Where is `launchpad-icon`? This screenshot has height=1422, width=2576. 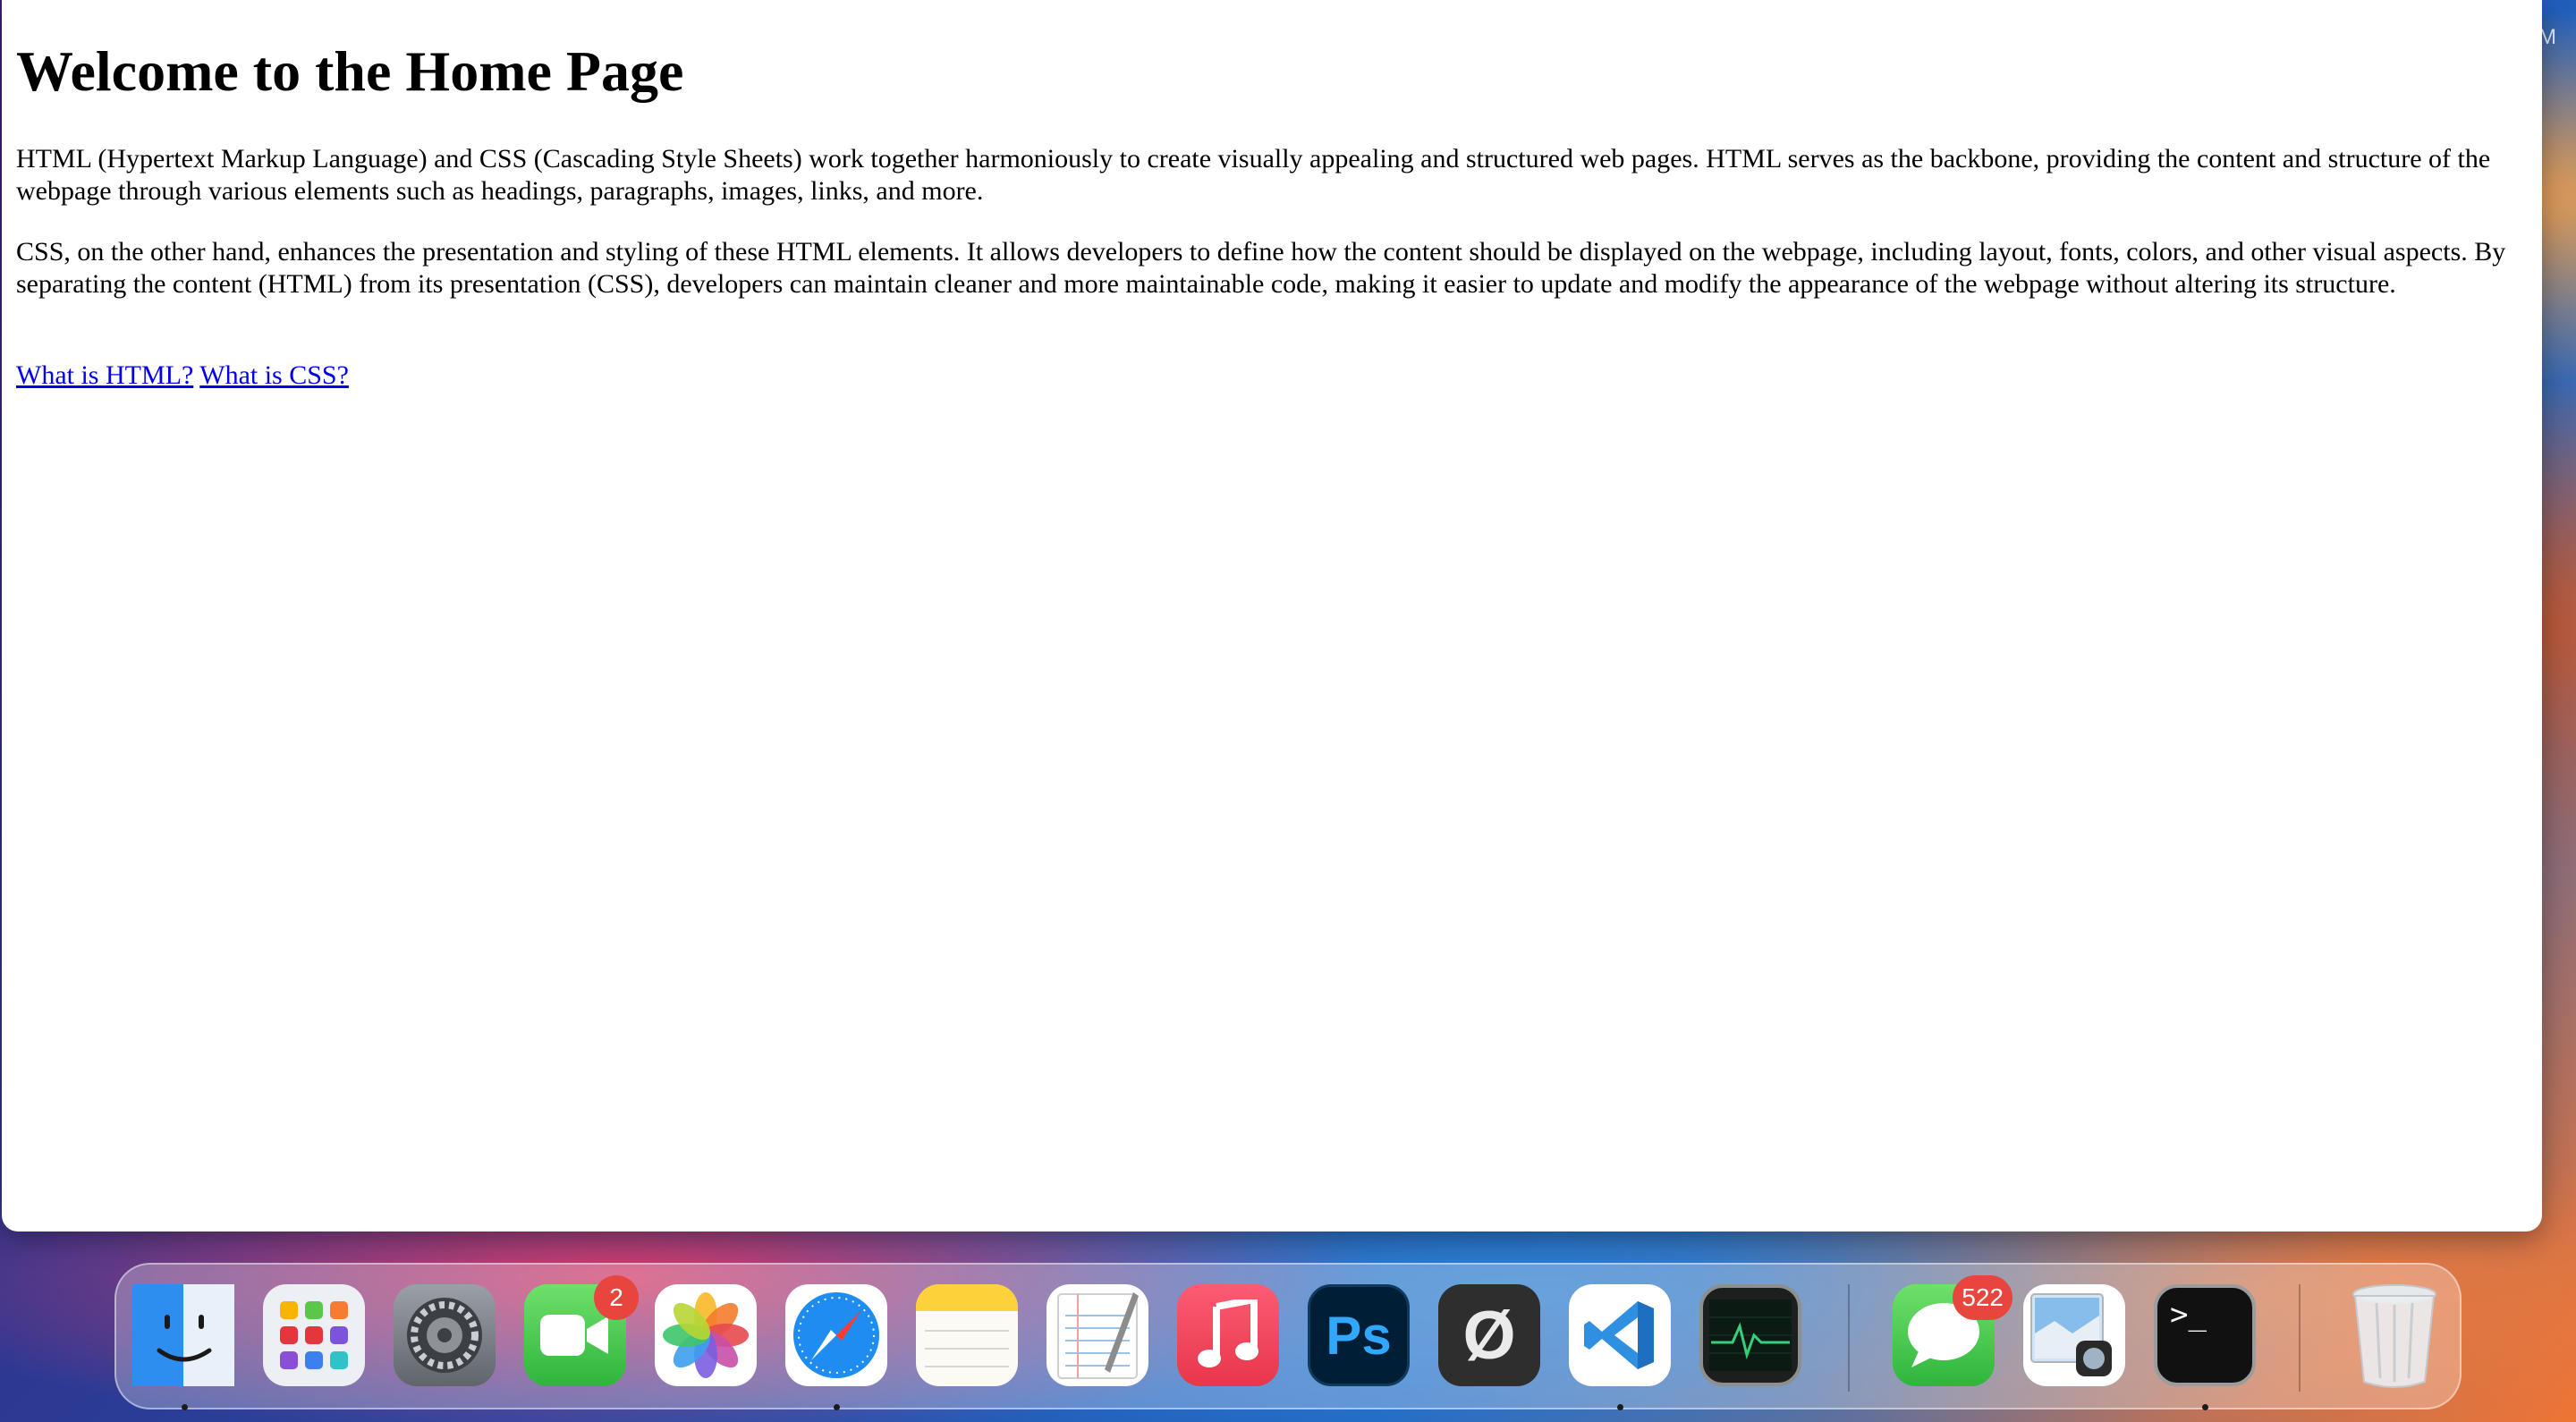
launchpad-icon is located at coordinates (314, 1335).